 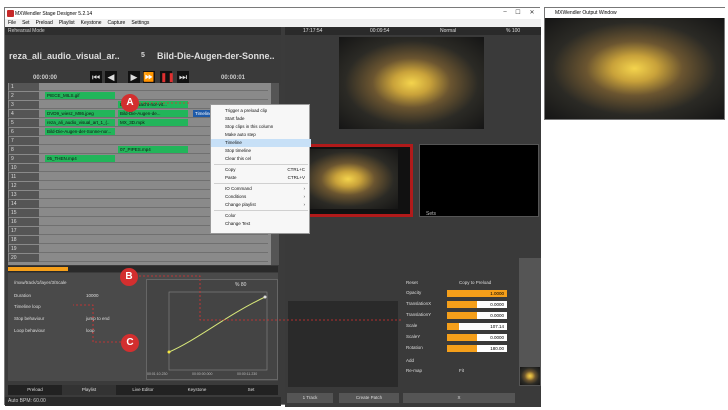 I want to click on layer-preview-2: Sets, so click(x=479, y=180).